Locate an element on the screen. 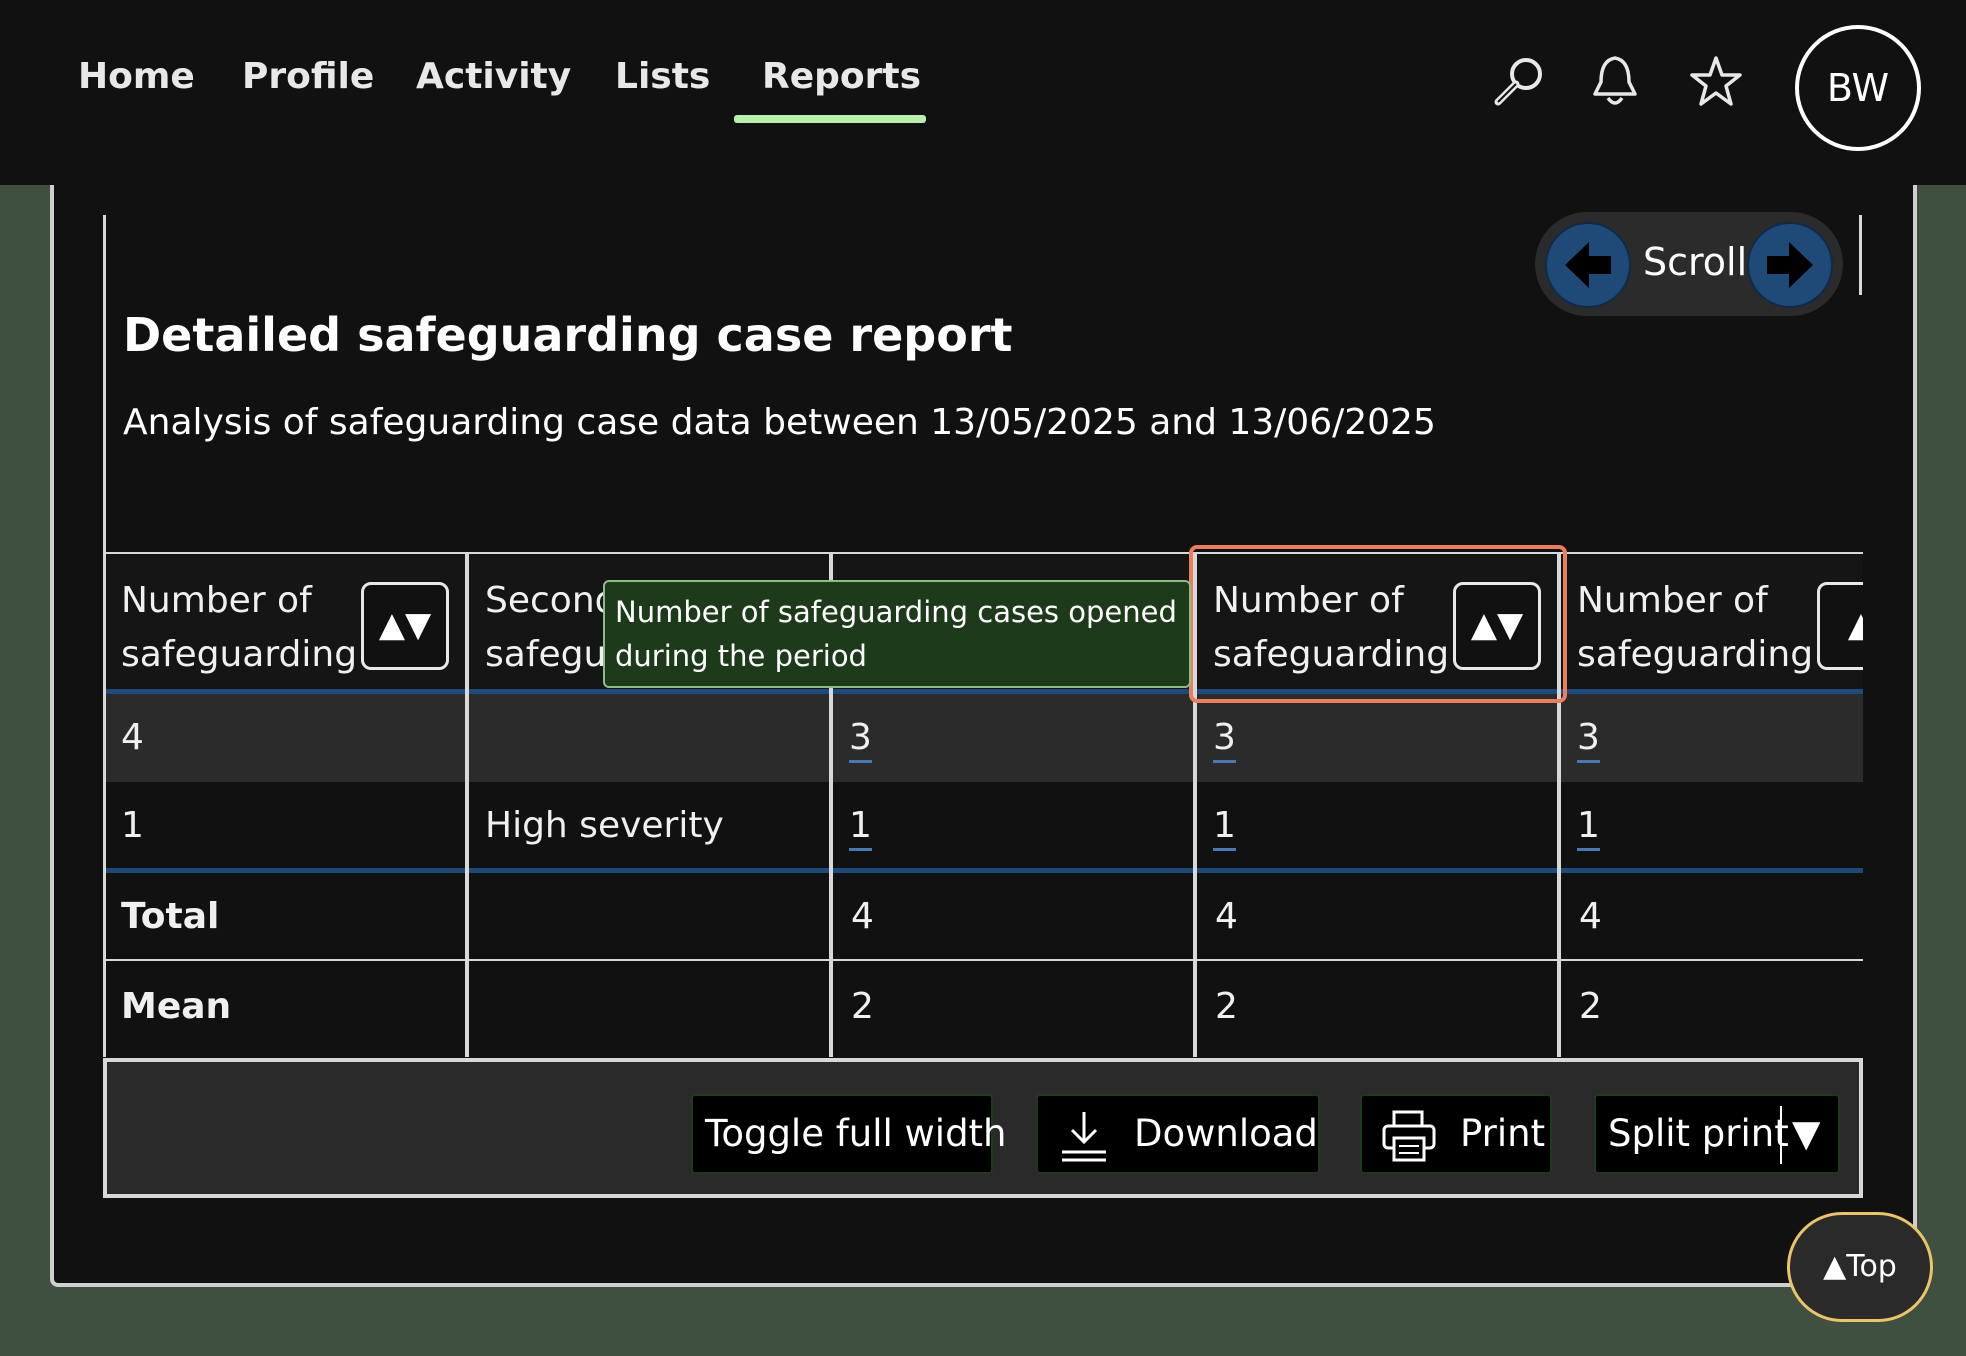 This screenshot has height=1356, width=1966. download-button: Download is located at coordinates (1178, 1134).